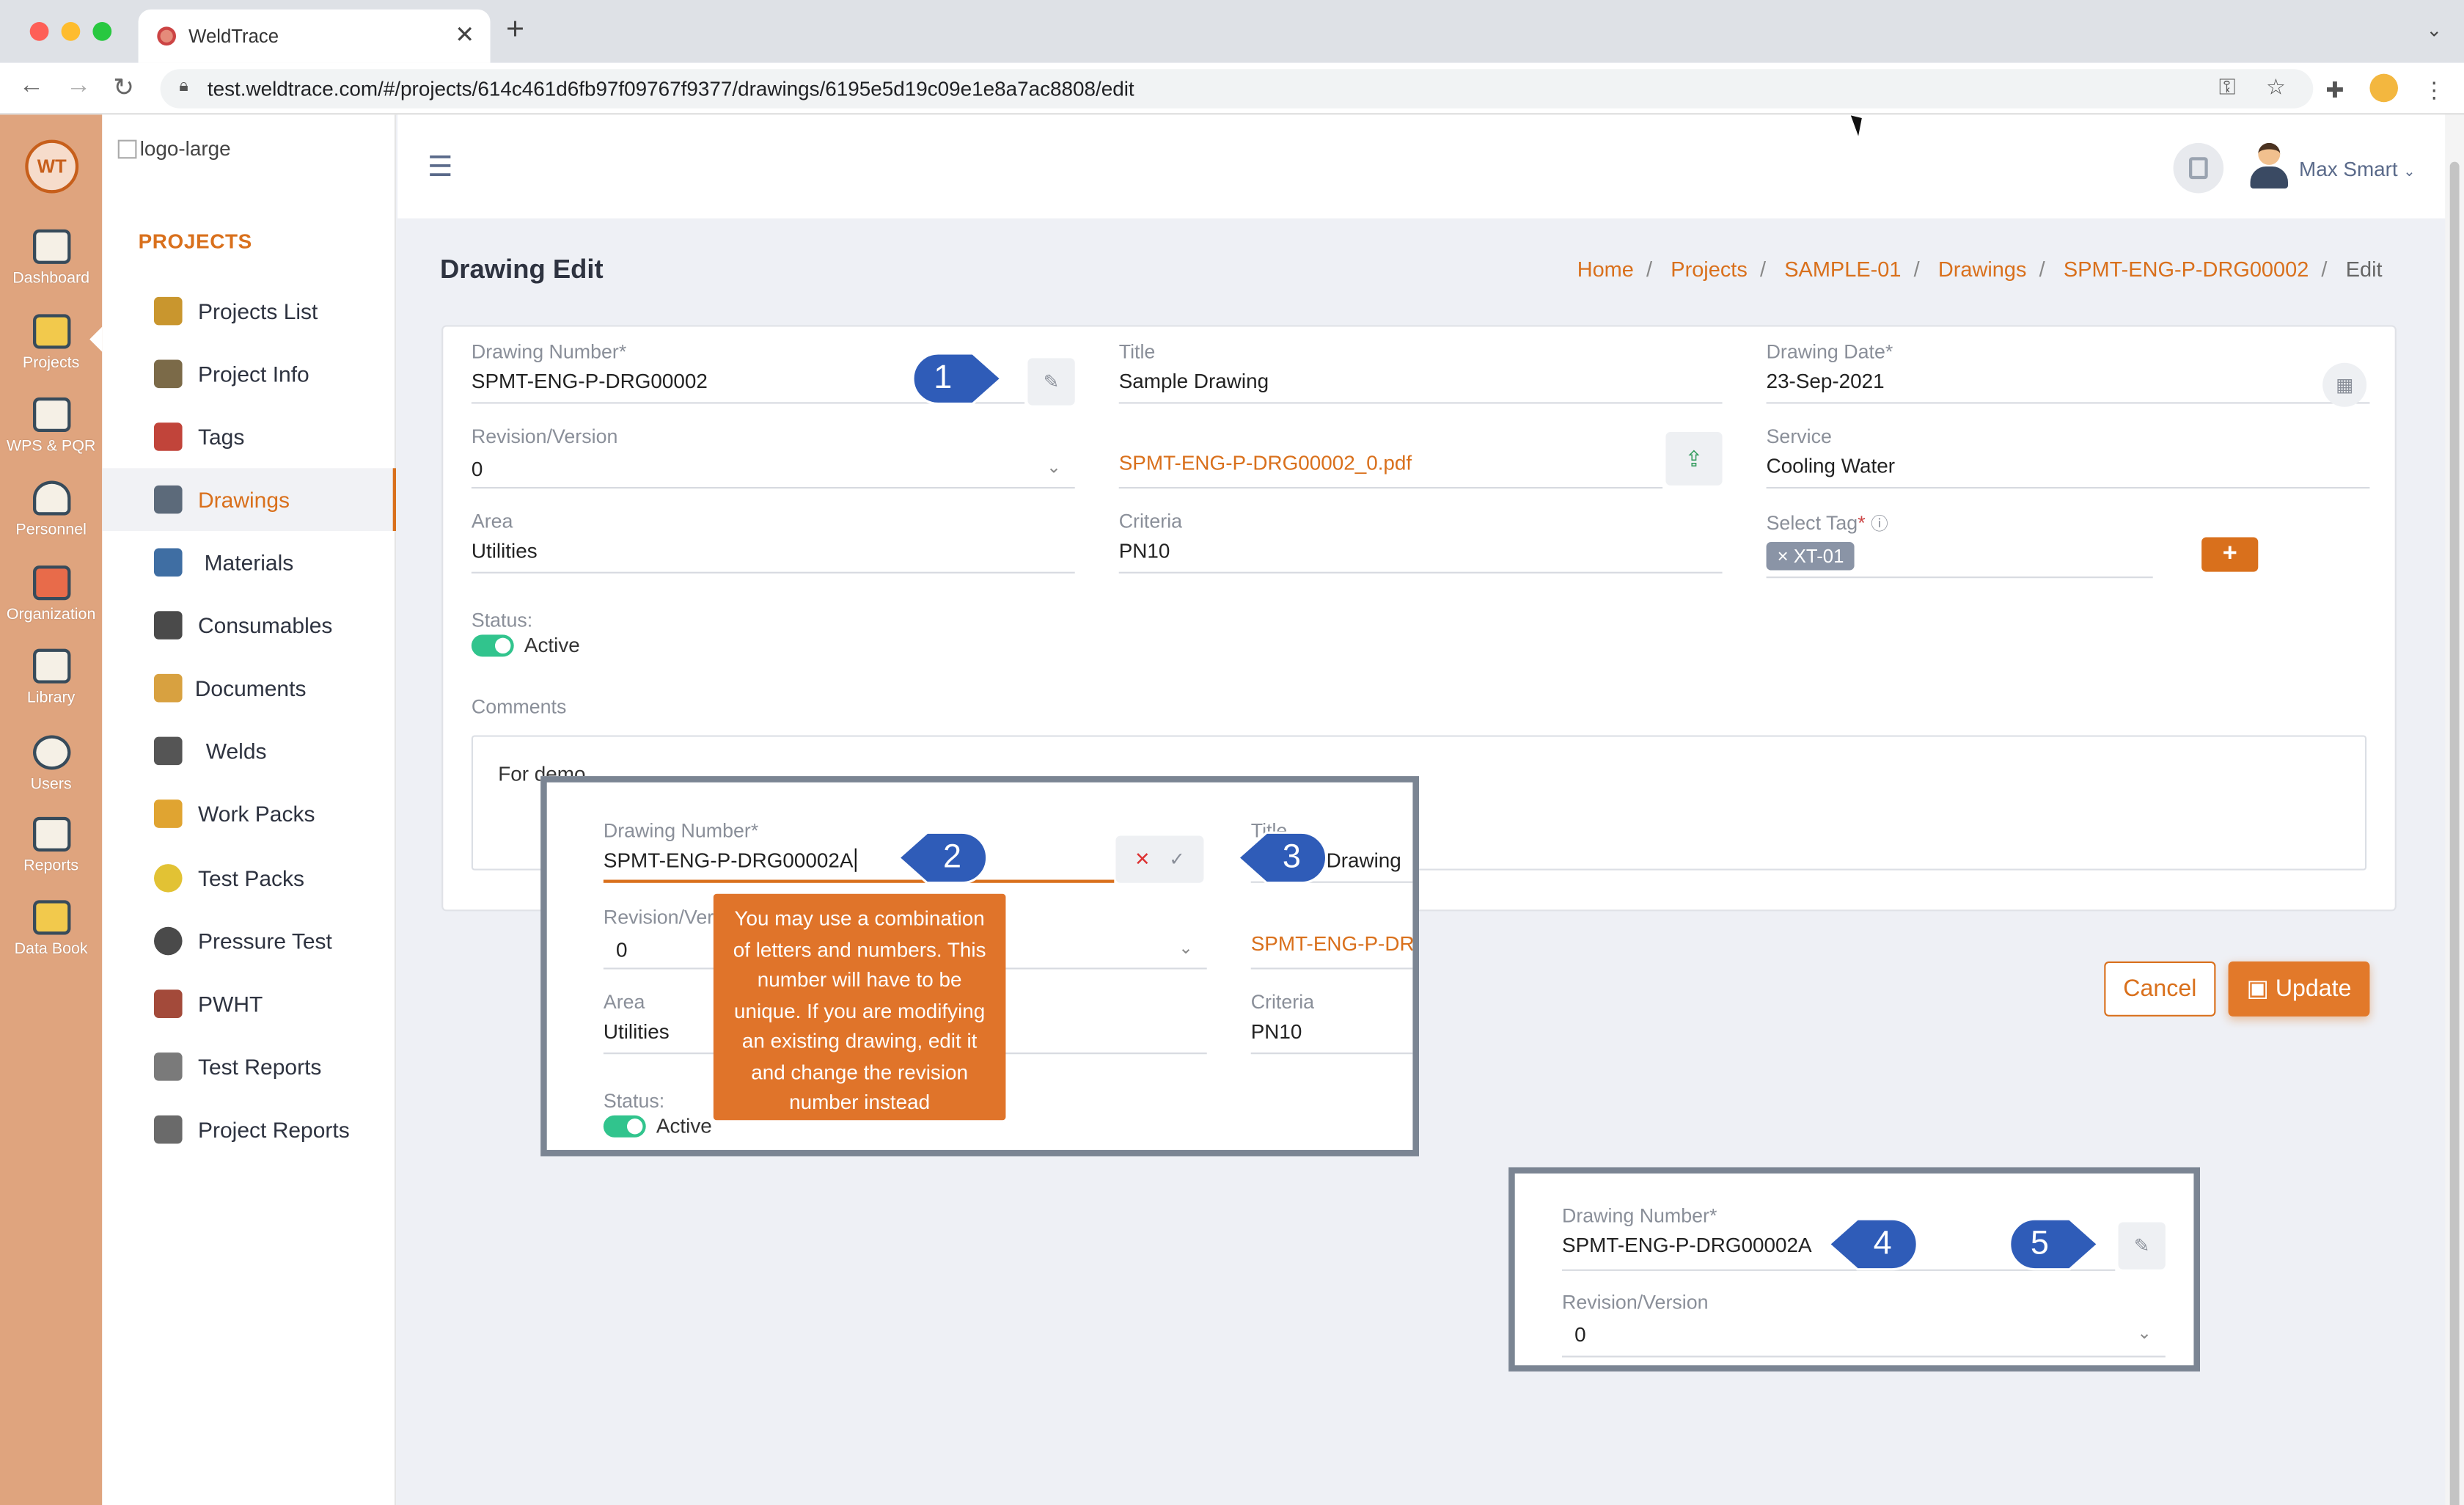  What do you see at coordinates (123, 88) in the screenshot?
I see `reload-icon: ↻` at bounding box center [123, 88].